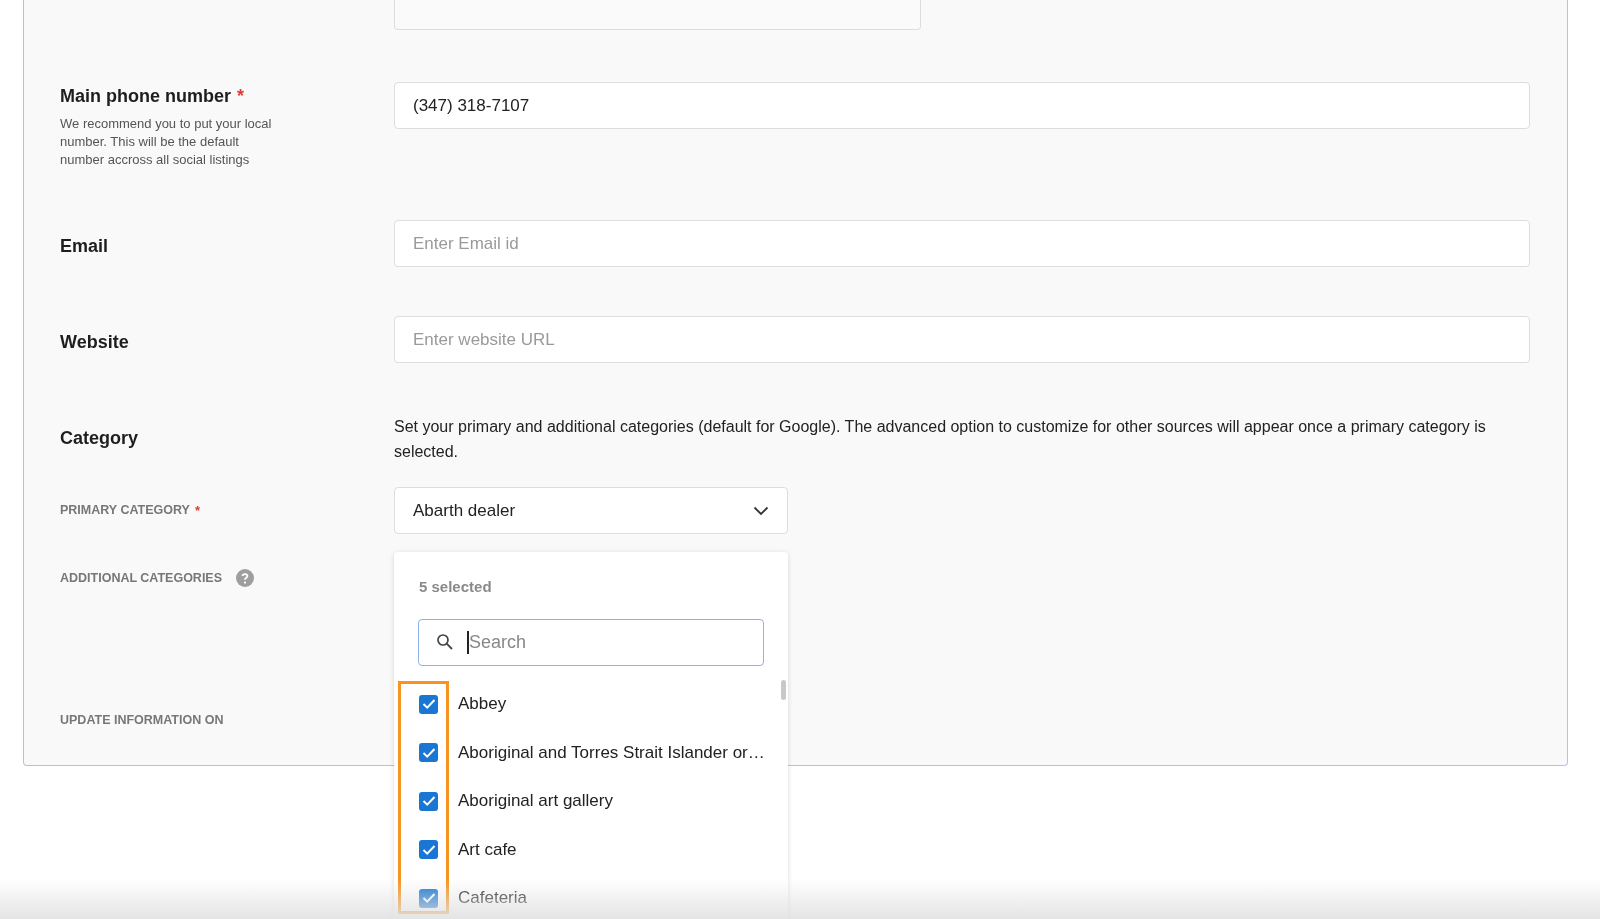 The image size is (1600, 919). What do you see at coordinates (141, 578) in the screenshot?
I see `field-label: ADDITIONAL CATEGORIES` at bounding box center [141, 578].